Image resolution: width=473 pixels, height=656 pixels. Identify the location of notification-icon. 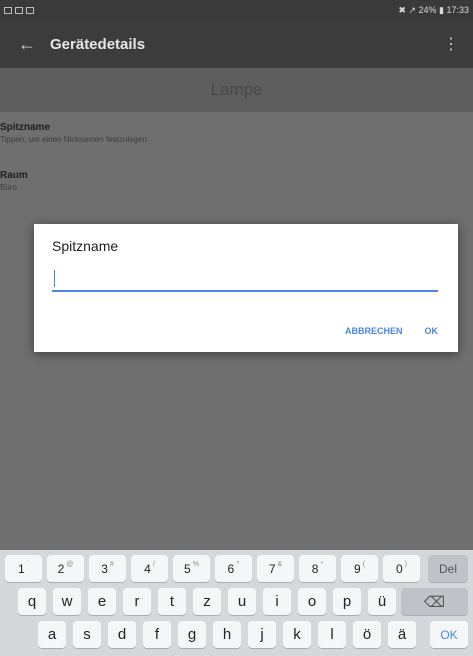
(8, 10).